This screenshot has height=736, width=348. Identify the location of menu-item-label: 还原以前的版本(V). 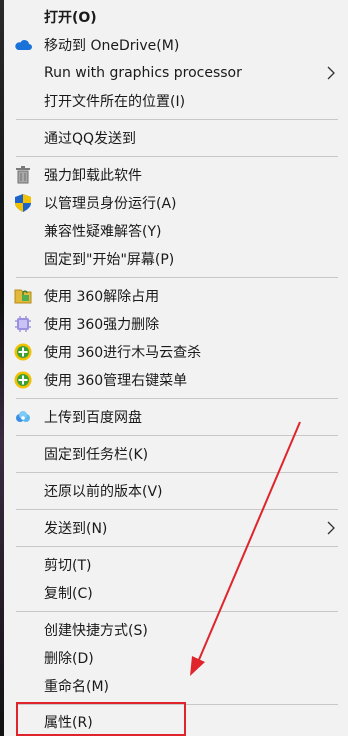
(103, 492).